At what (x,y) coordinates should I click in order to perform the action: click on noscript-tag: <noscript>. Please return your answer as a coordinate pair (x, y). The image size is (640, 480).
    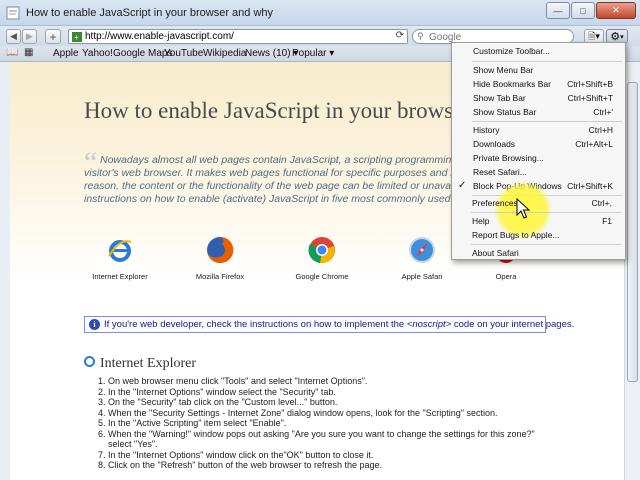
    Looking at the image, I should click on (429, 324).